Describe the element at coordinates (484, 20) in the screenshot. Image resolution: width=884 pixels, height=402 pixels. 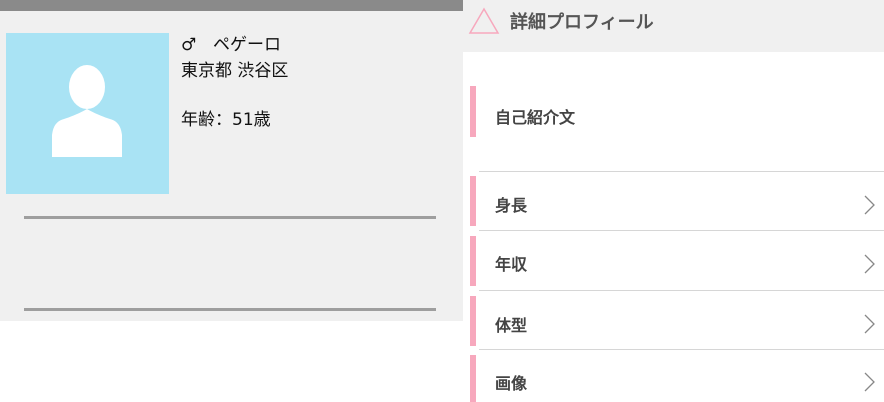
I see `triangle-icon` at that location.